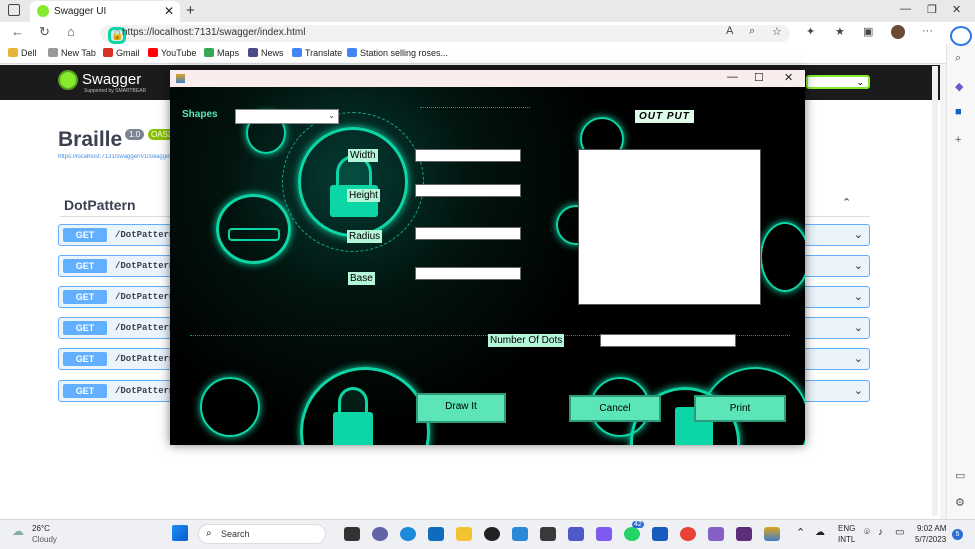 The height and width of the screenshot is (549, 975). I want to click on battery-icon: ▭, so click(899, 532).